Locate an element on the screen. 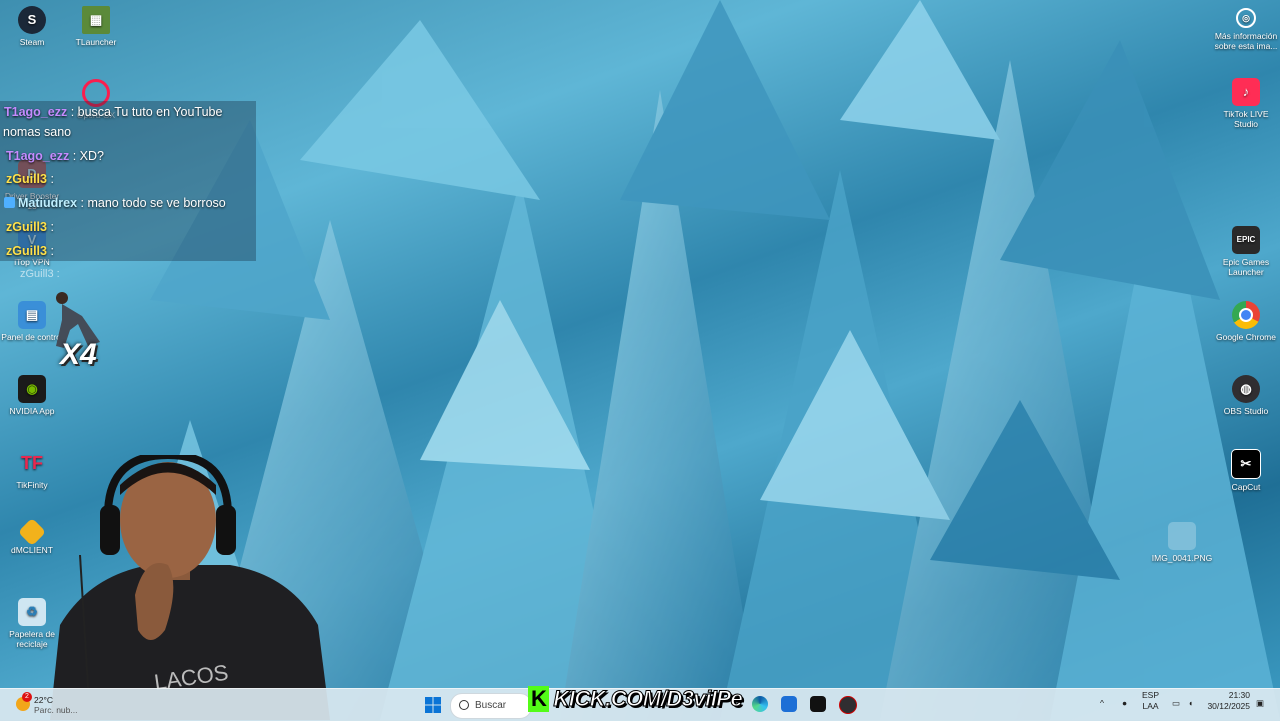 Image resolution: width=1280 pixels, height=721 pixels. desktop-icon-tiktok-live: ♪ TikTok LIVE Studio is located at coordinates (1246, 103).